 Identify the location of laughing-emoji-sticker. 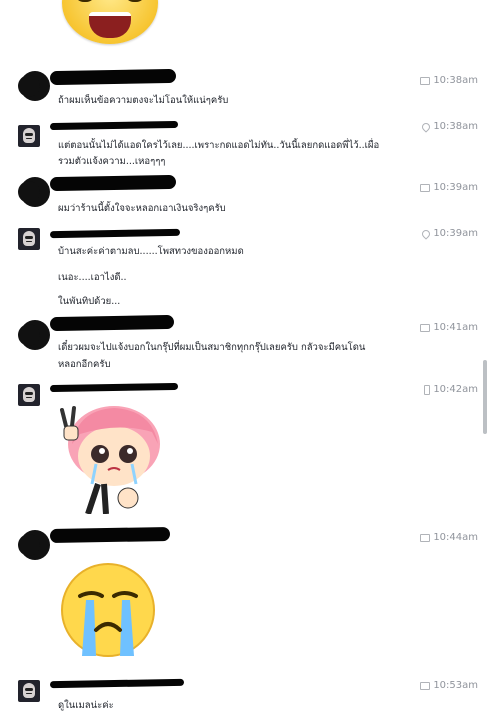
(110, 22).